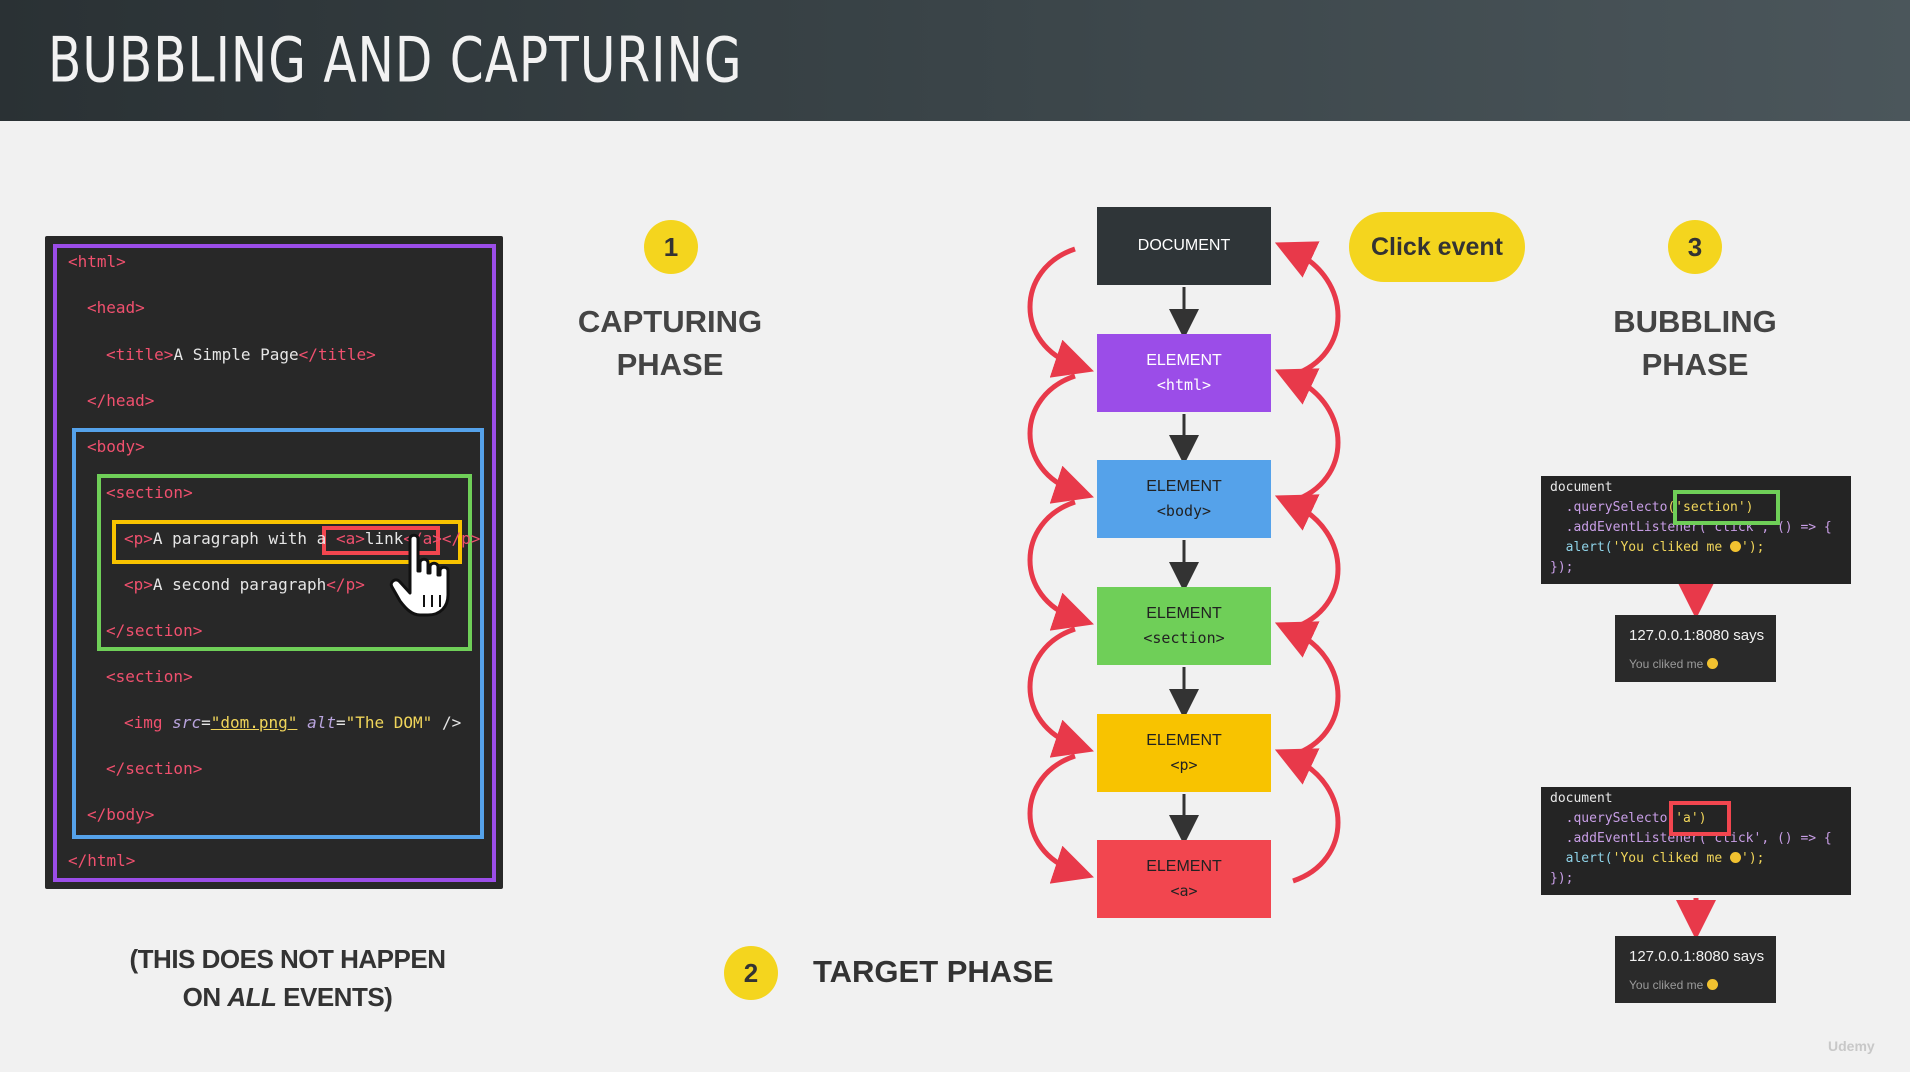 Image resolution: width=1910 pixels, height=1072 pixels. What do you see at coordinates (1184, 373) in the screenshot?
I see `dom-node: ELEMENT <html>` at bounding box center [1184, 373].